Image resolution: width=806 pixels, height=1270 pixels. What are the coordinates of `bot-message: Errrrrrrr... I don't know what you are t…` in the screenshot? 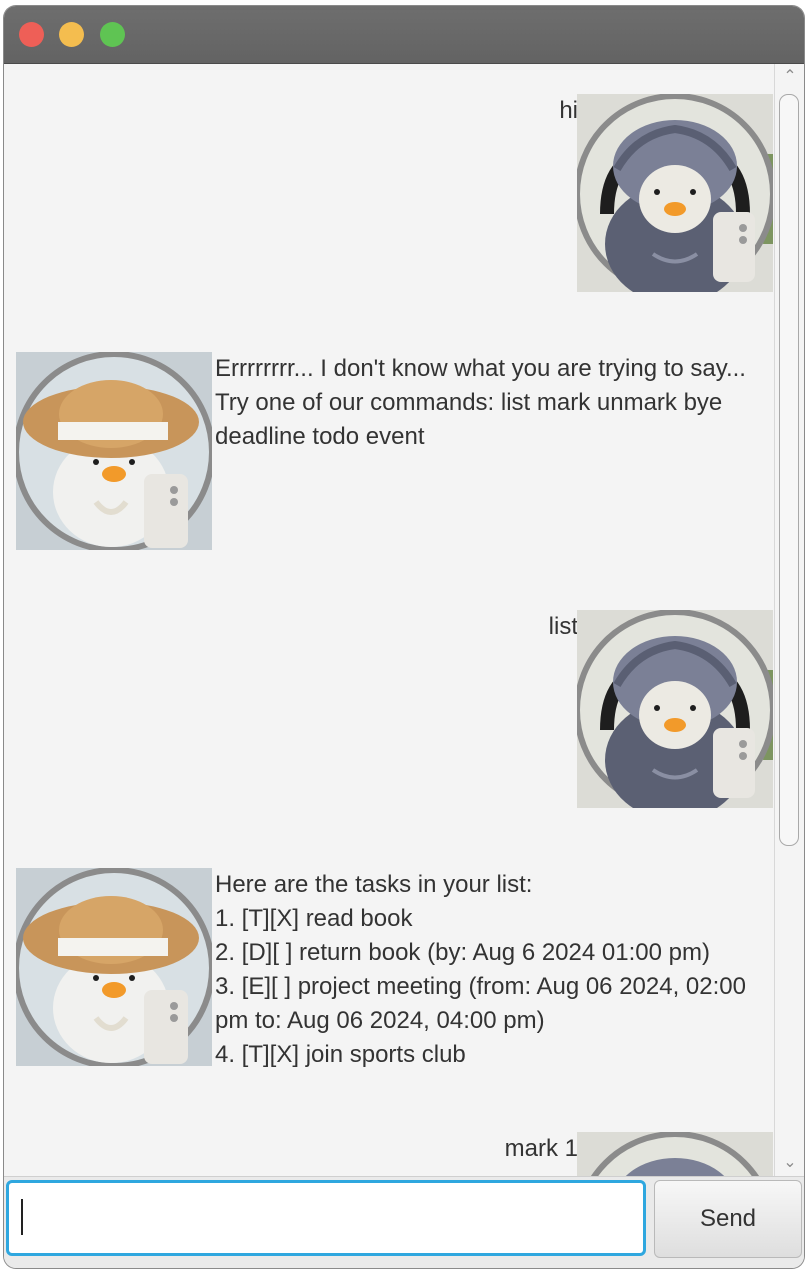 It's located at (480, 402).